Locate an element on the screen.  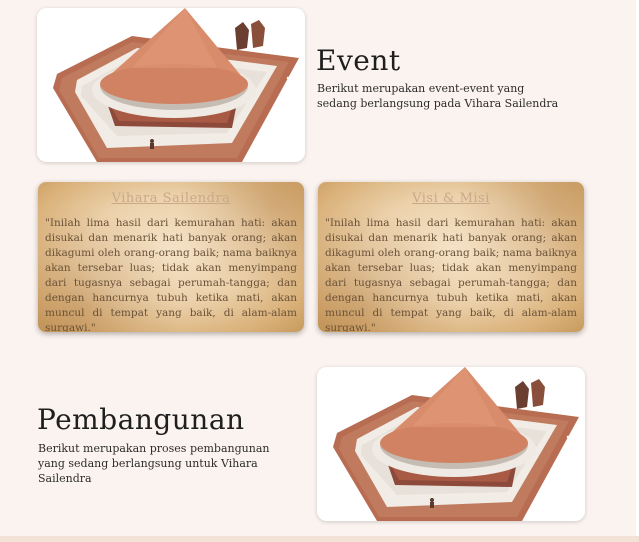
vihara-construction-image is located at coordinates (451, 444).